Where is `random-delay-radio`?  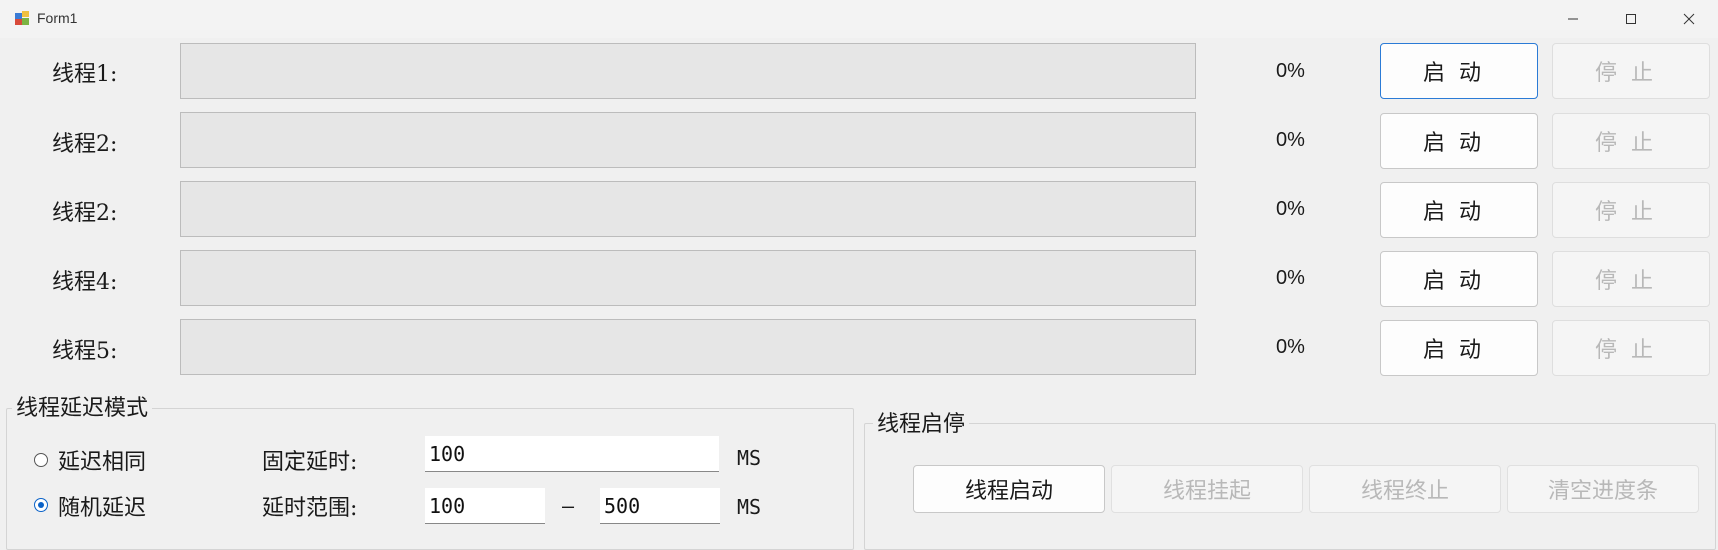 random-delay-radio is located at coordinates (41, 505).